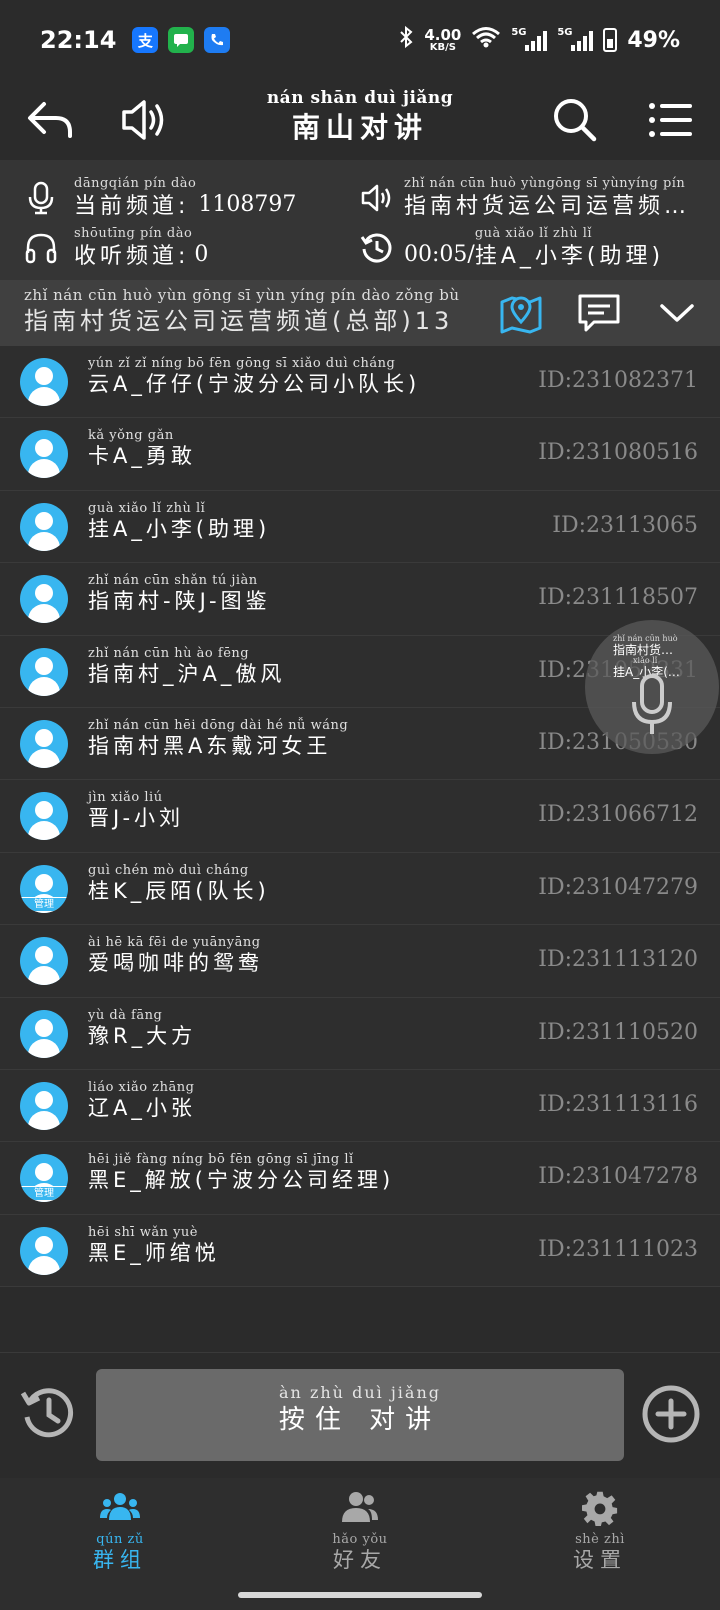  I want to click on member-row: hēi shī wǎn yuè 黑E_师绾悦 ID:231111023, so click(360, 1251).